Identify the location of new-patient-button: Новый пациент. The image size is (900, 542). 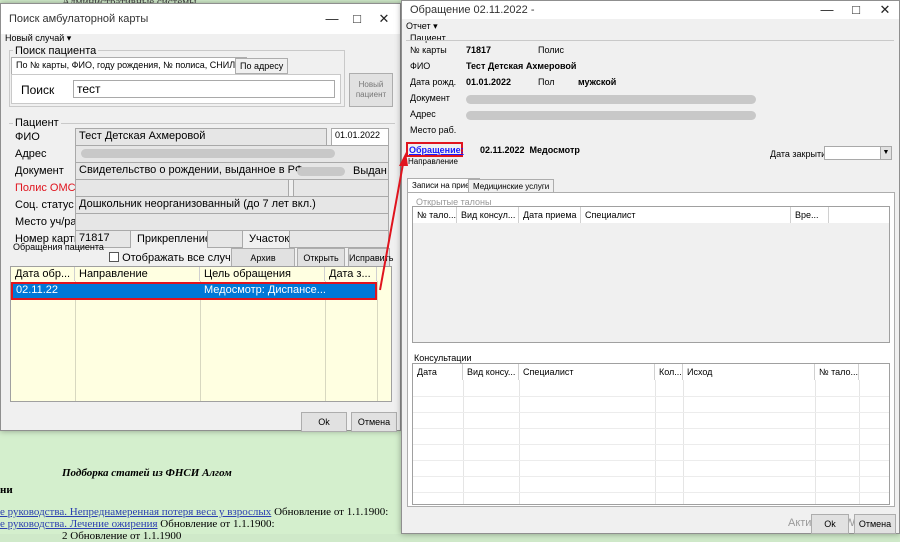
(371, 90).